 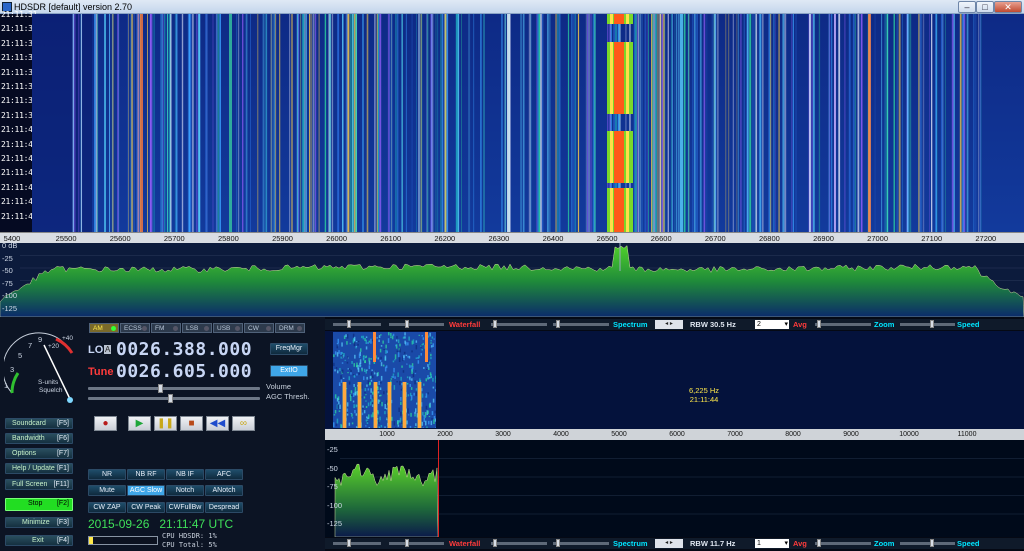 What do you see at coordinates (438, 488) in the screenshot?
I see `af-filter-edge` at bounding box center [438, 488].